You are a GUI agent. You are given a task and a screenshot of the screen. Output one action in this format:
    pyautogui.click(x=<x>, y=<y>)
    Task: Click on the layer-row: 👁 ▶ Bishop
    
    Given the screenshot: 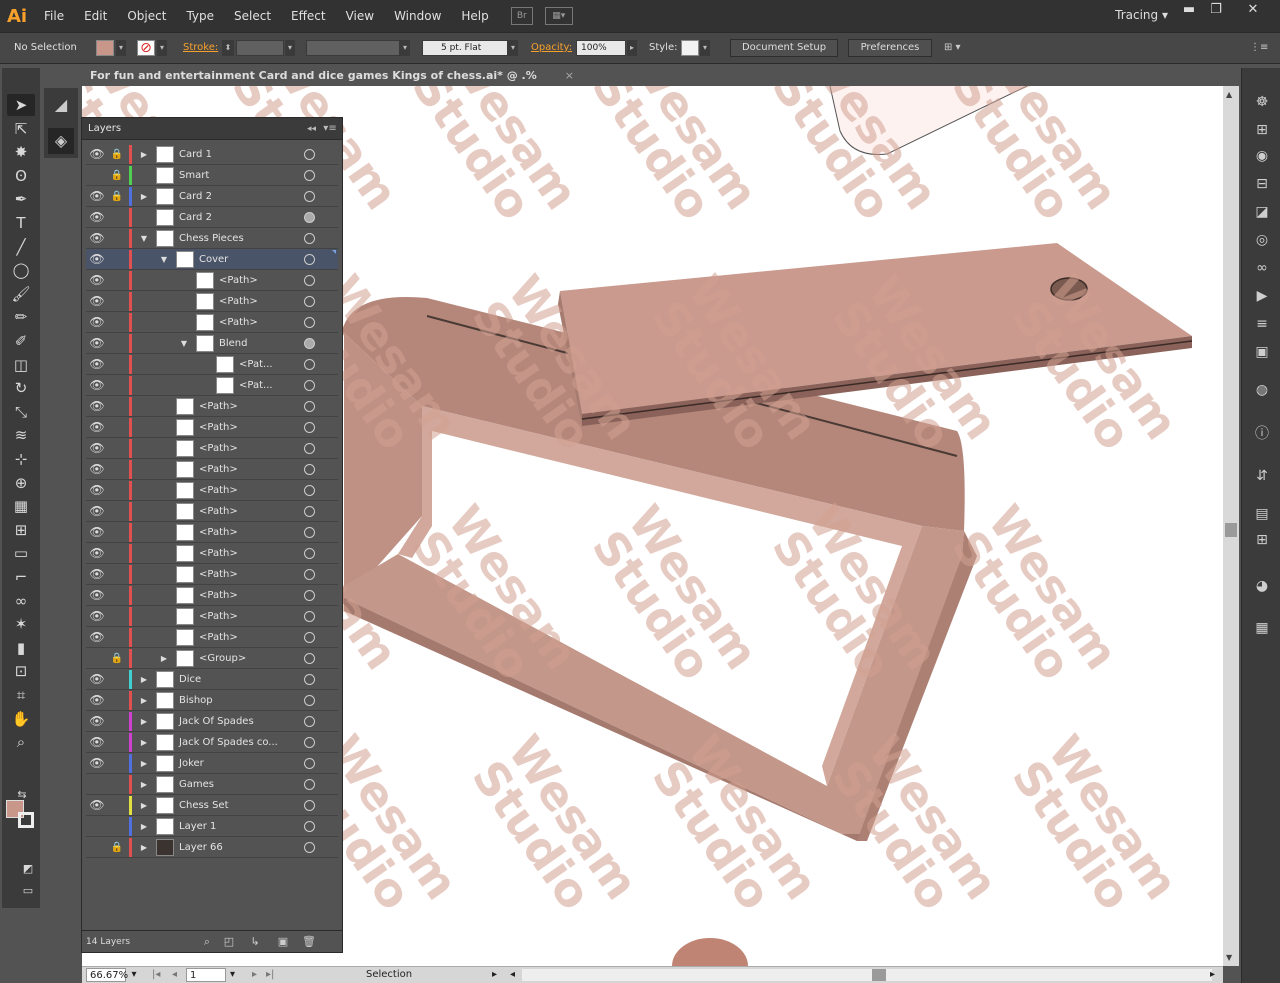 What is the action you would take?
    pyautogui.click(x=212, y=700)
    